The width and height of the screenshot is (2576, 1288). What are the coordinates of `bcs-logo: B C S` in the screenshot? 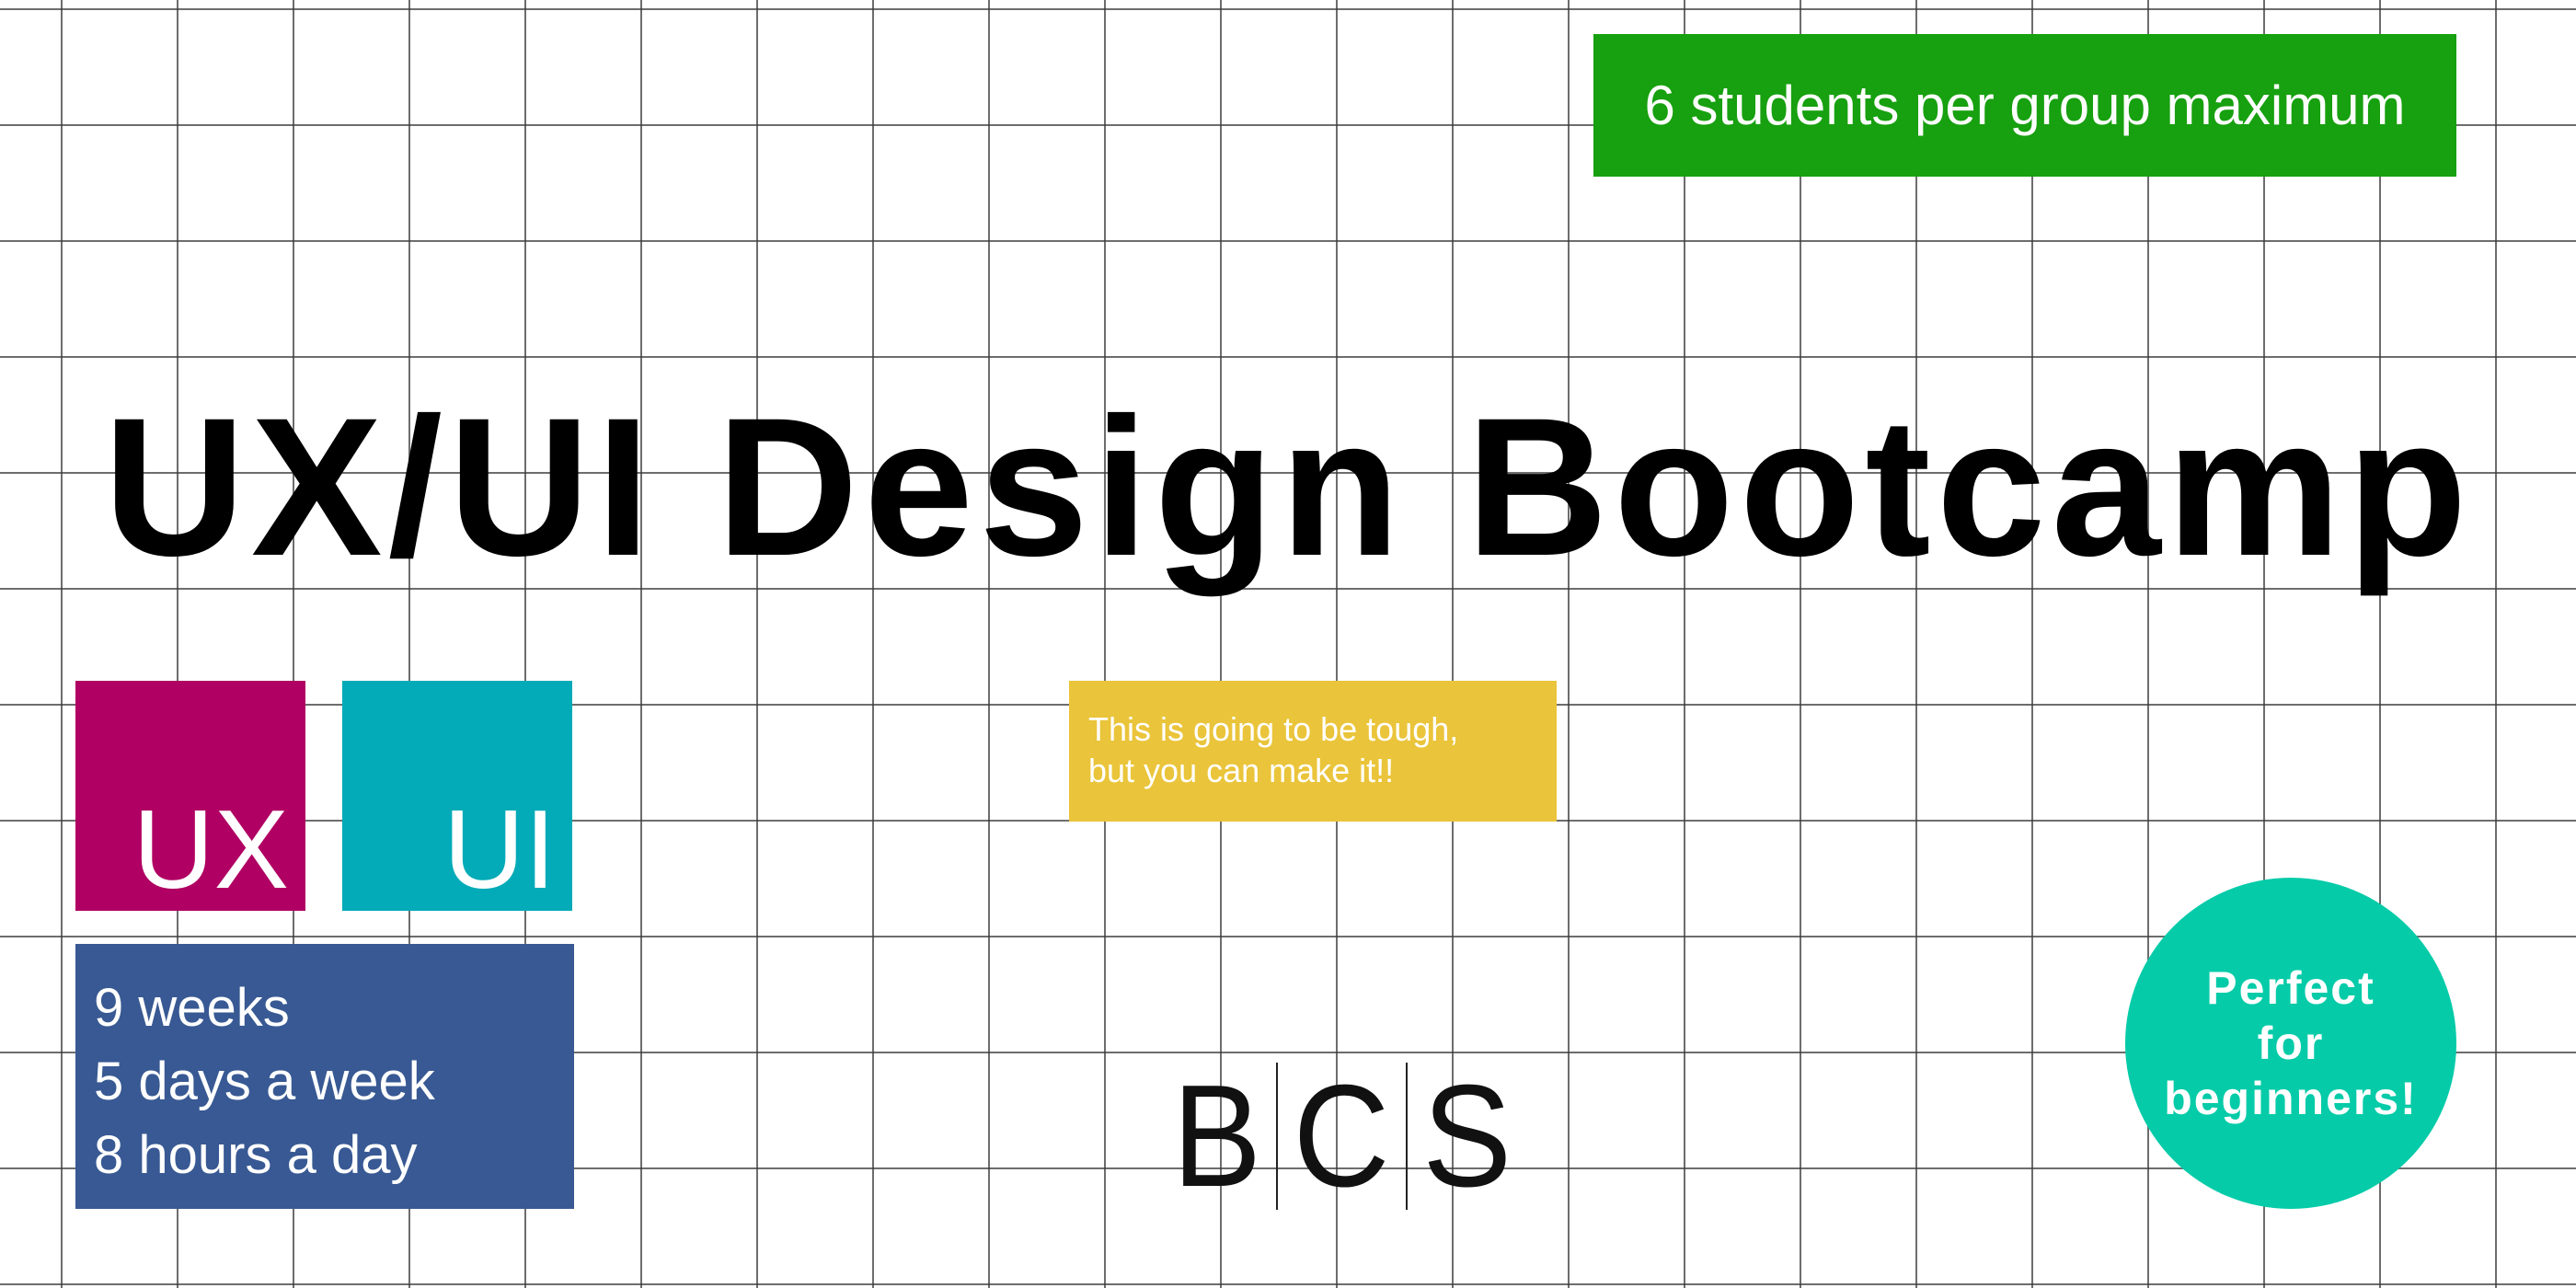 It's located at (1341, 1136).